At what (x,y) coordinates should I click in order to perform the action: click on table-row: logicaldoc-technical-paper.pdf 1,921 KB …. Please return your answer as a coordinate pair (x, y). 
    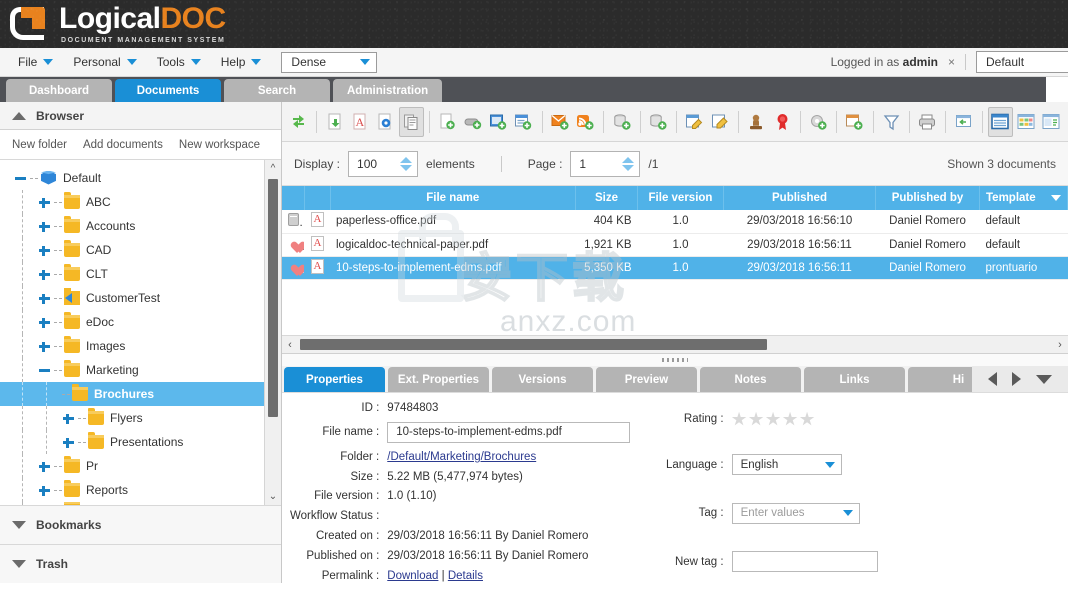
    Looking at the image, I should click on (675, 245).